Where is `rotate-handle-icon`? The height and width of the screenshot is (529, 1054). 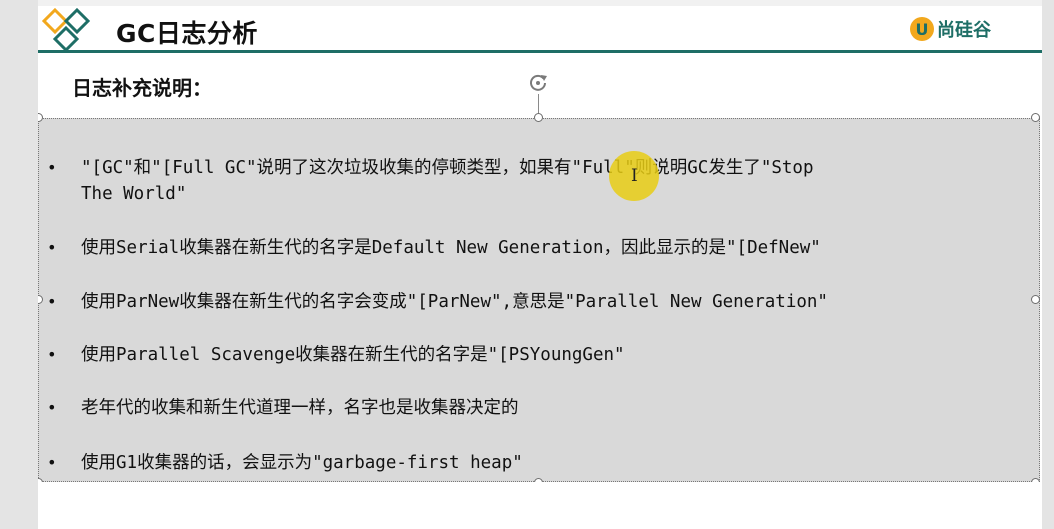
rotate-handle-icon is located at coordinates (538, 83).